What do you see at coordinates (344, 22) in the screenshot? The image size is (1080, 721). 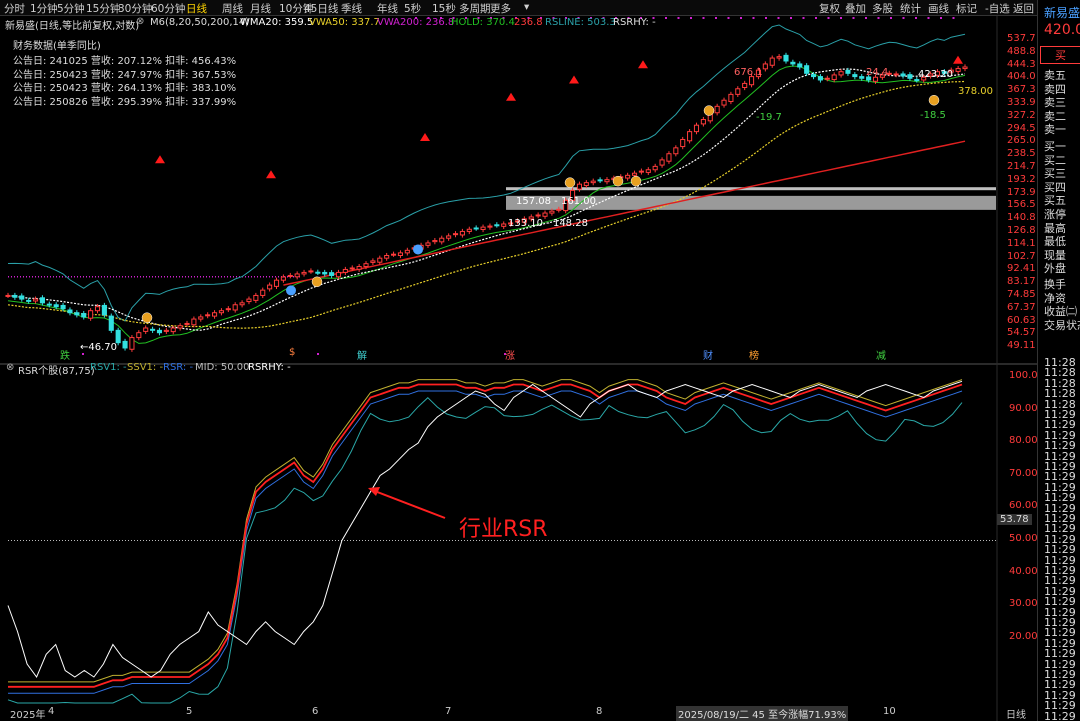 I see `vwa50-label: VWA50: 337.7` at bounding box center [344, 22].